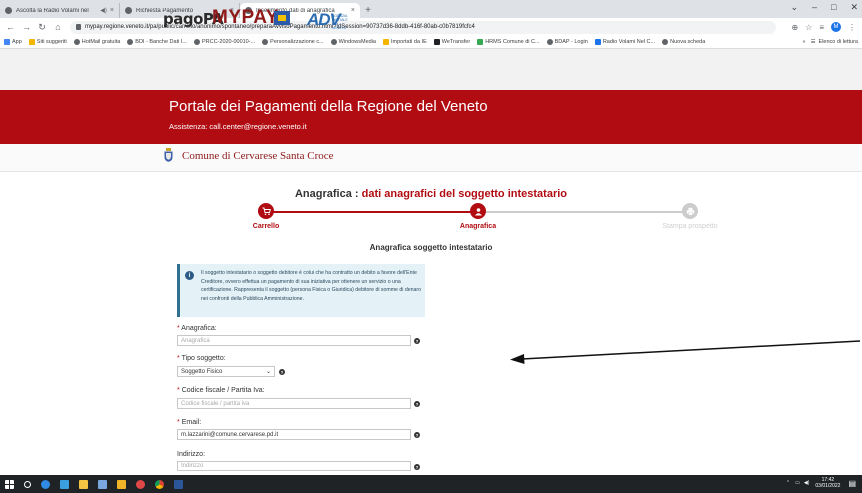 The height and width of the screenshot is (493, 862). I want to click on close-window-icon: ✕, so click(854, 7).